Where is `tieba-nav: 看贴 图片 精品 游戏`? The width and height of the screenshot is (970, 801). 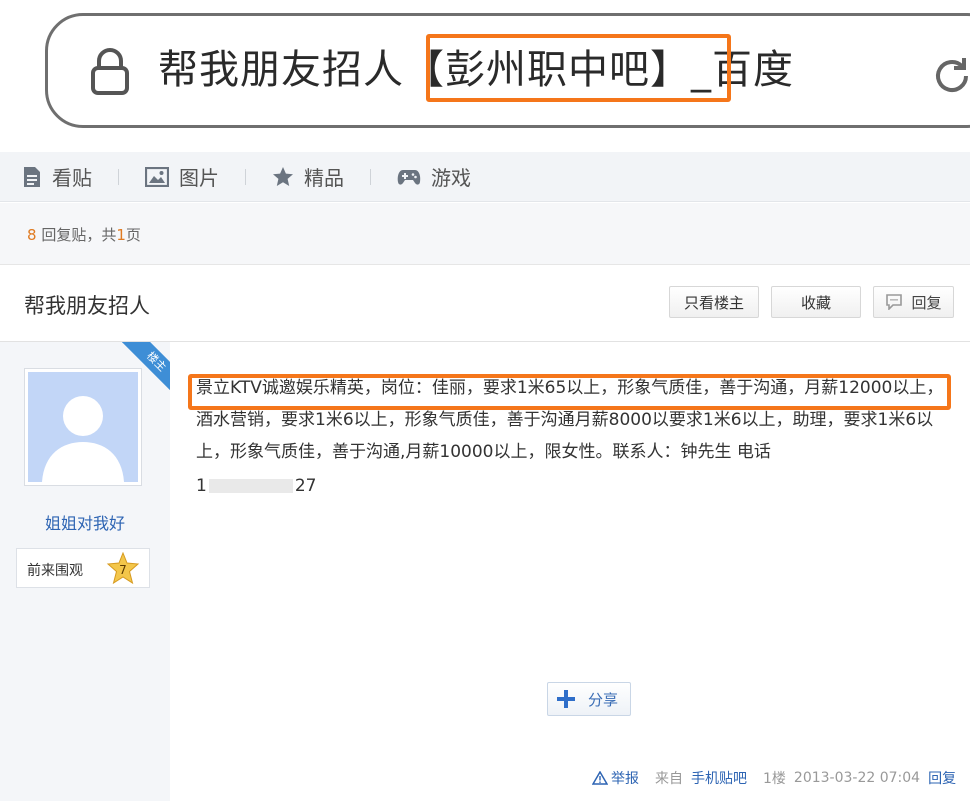
tieba-nav: 看贴 图片 精品 游戏 is located at coordinates (485, 177).